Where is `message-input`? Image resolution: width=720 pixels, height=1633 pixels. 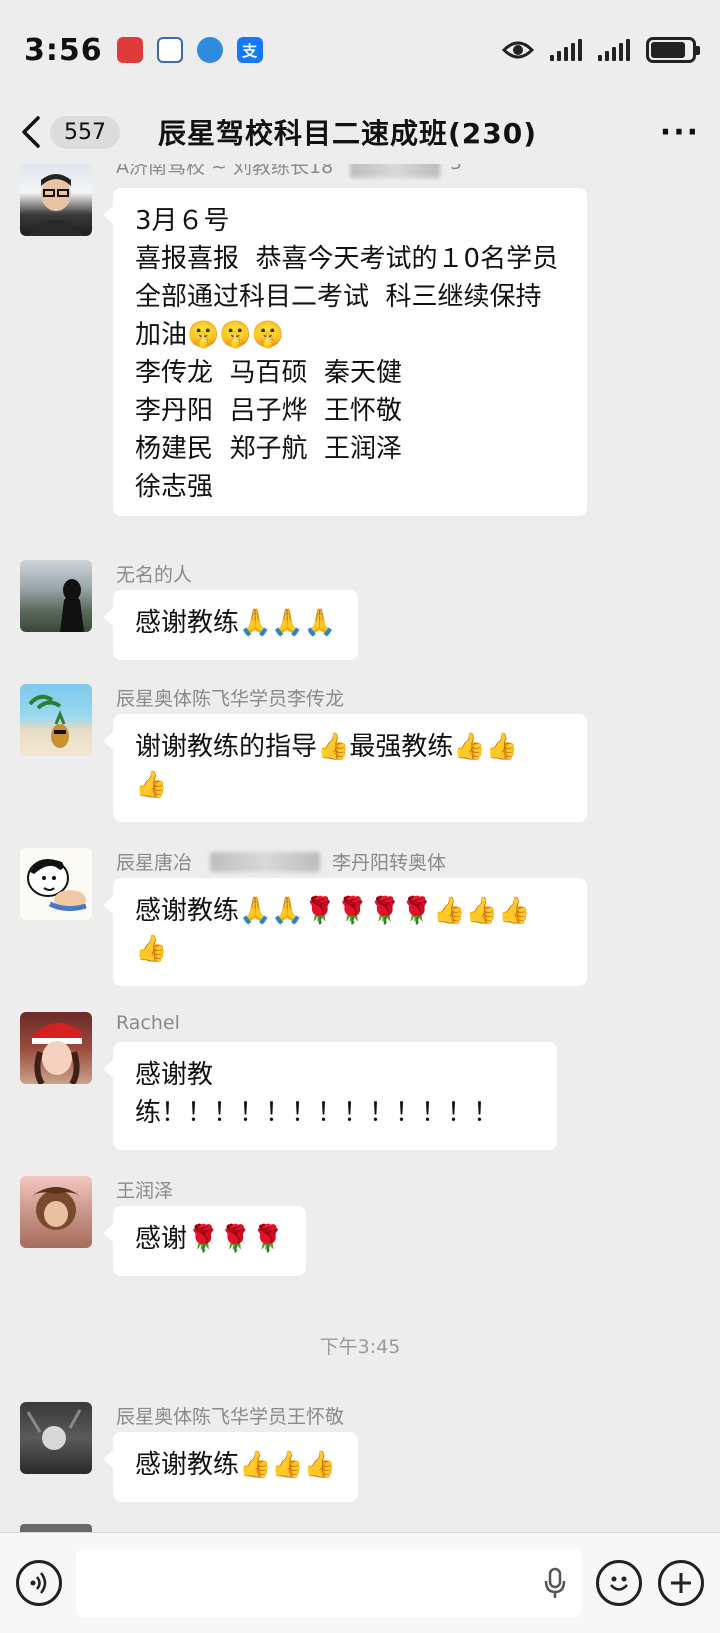 message-input is located at coordinates (329, 1583).